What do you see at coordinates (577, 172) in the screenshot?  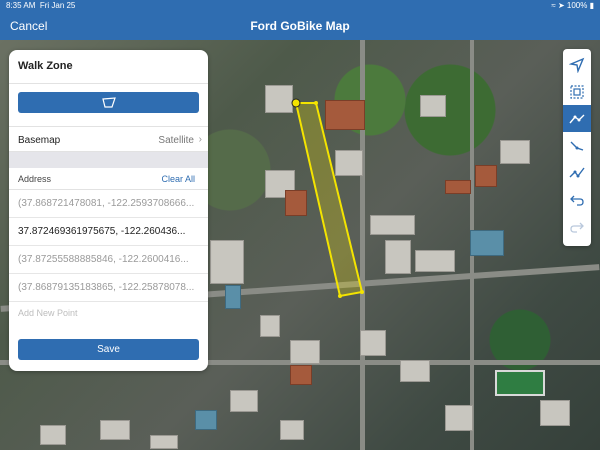 I see `freehand-line-icon` at bounding box center [577, 172].